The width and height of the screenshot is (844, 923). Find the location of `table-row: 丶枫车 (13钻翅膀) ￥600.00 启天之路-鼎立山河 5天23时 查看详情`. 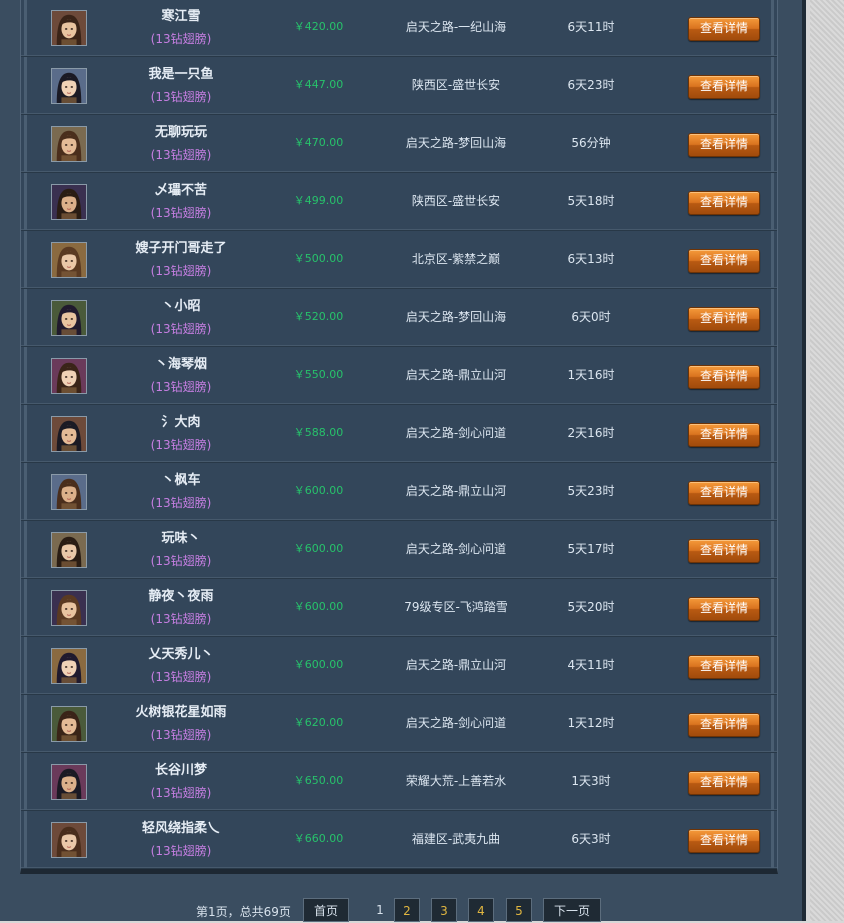

table-row: 丶枫车 (13钻翅膀) ￥600.00 启天之路-鼎立山河 5天23时 查看详情 is located at coordinates (399, 492).